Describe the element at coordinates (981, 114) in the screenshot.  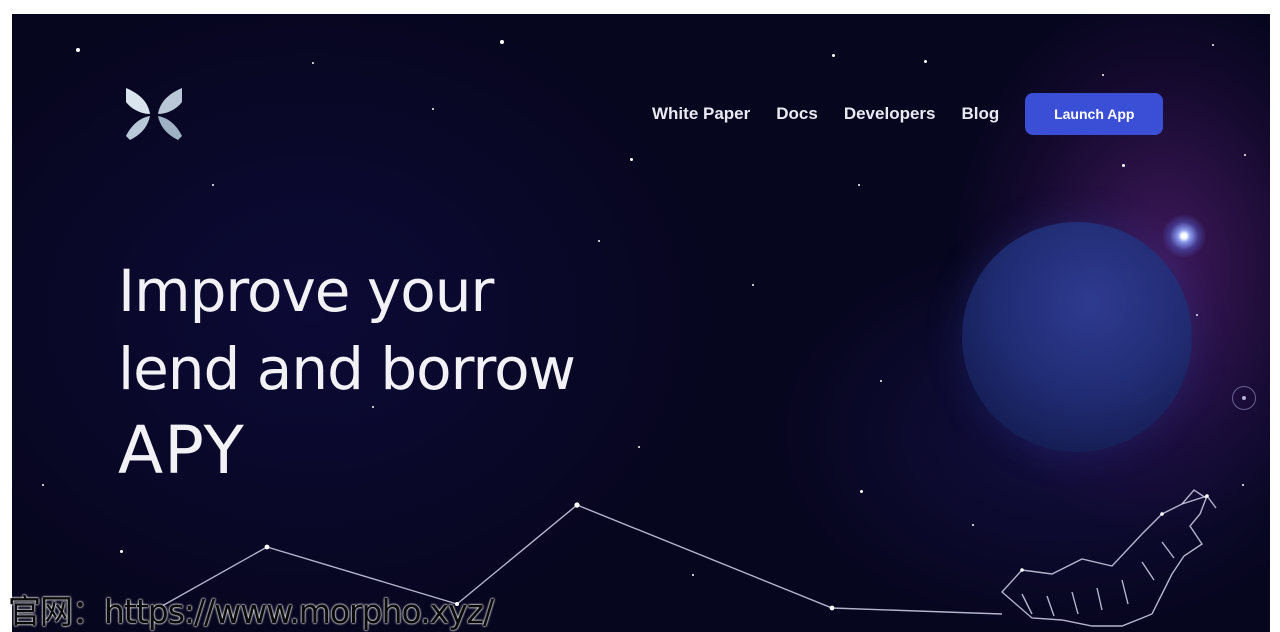
I see `nav-blog: Blog` at that location.